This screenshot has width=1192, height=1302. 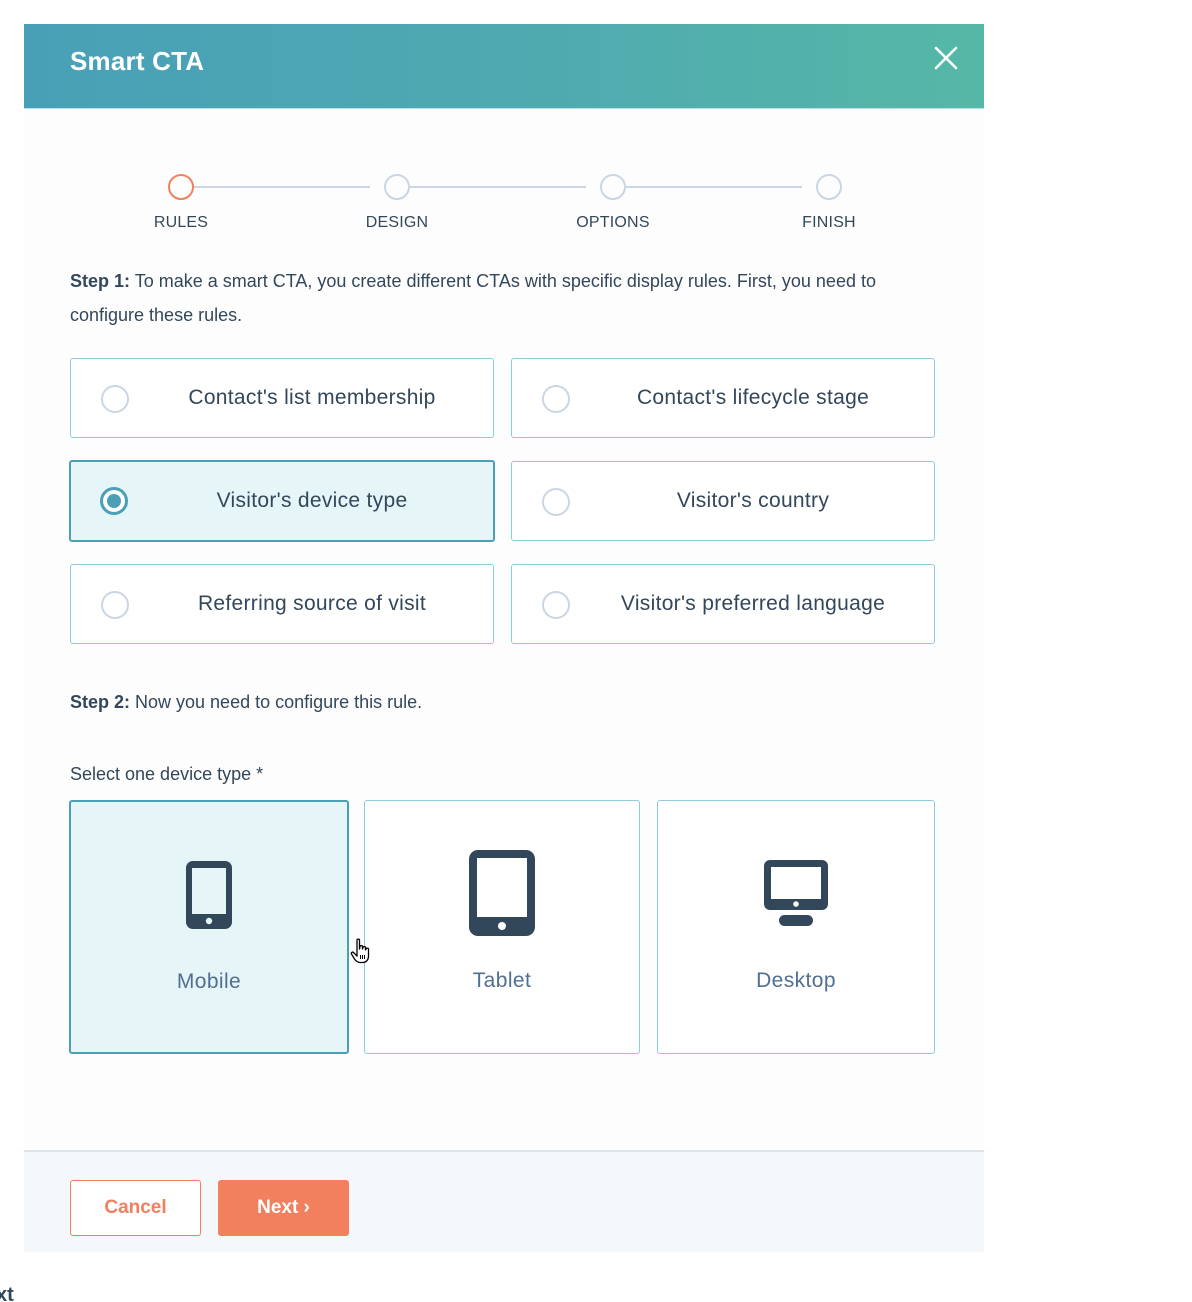 What do you see at coordinates (505, 209) in the screenshot?
I see `progress-stepper: RULES DESIGN OPTIONS FINISH` at bounding box center [505, 209].